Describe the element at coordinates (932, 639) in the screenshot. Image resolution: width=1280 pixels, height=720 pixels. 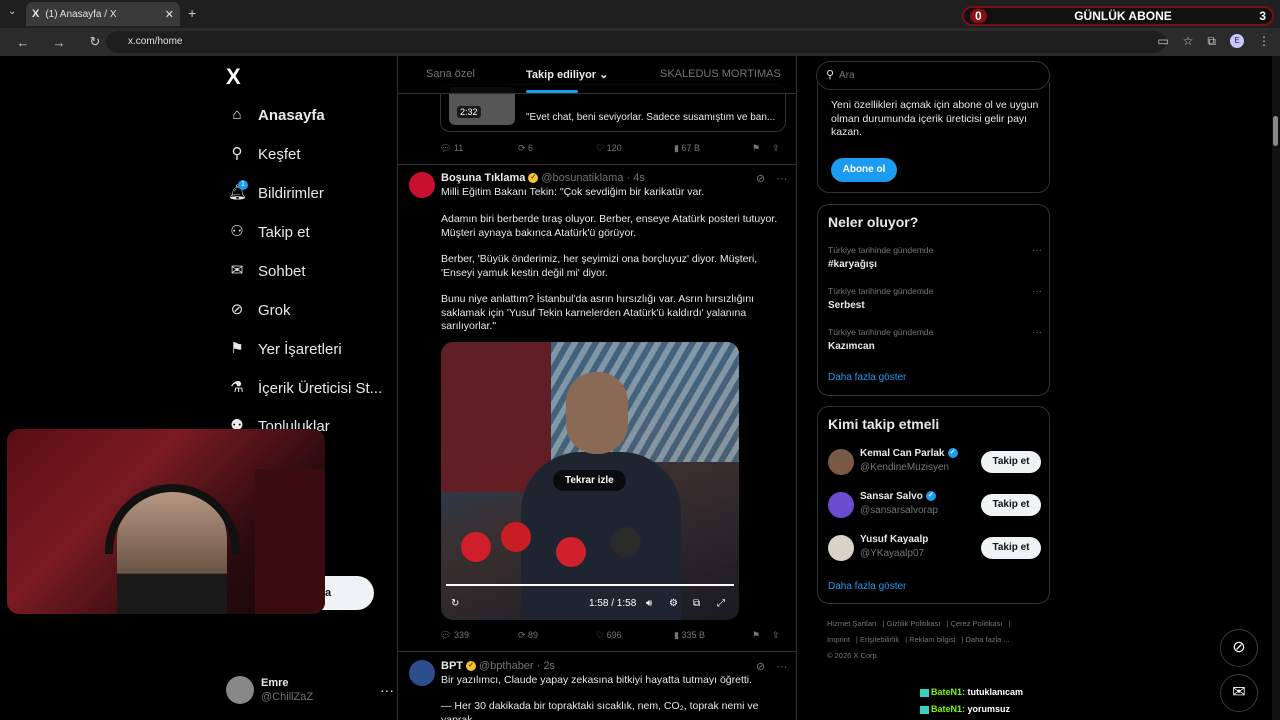
I see `footer-link: Reklam bilgisi` at that location.